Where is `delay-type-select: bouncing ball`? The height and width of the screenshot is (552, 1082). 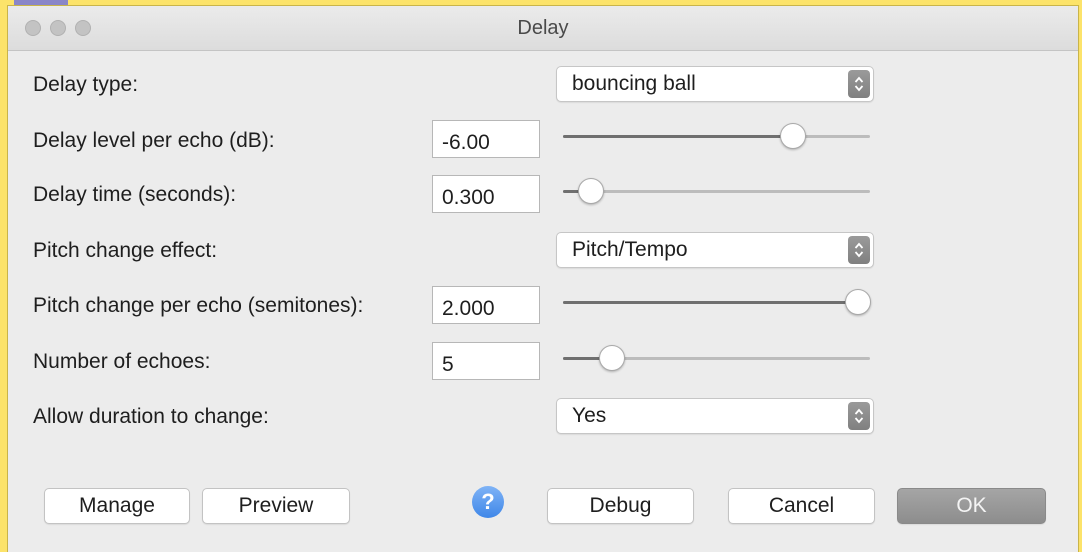 delay-type-select: bouncing ball is located at coordinates (715, 84).